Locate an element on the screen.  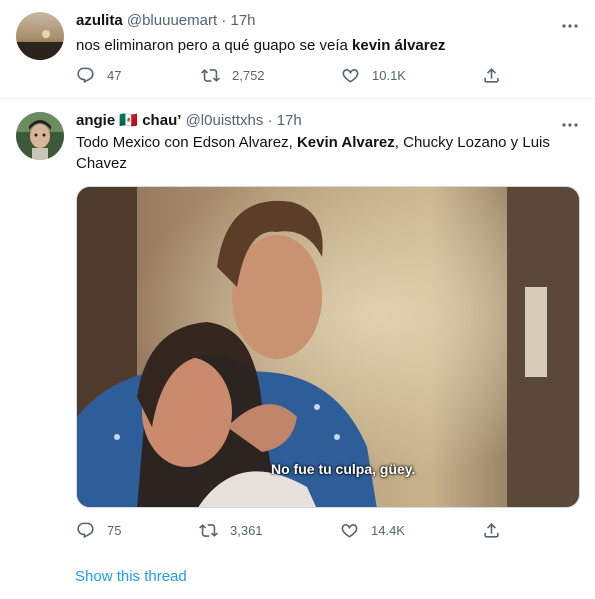
reply-button: 75 is located at coordinates (98, 530).